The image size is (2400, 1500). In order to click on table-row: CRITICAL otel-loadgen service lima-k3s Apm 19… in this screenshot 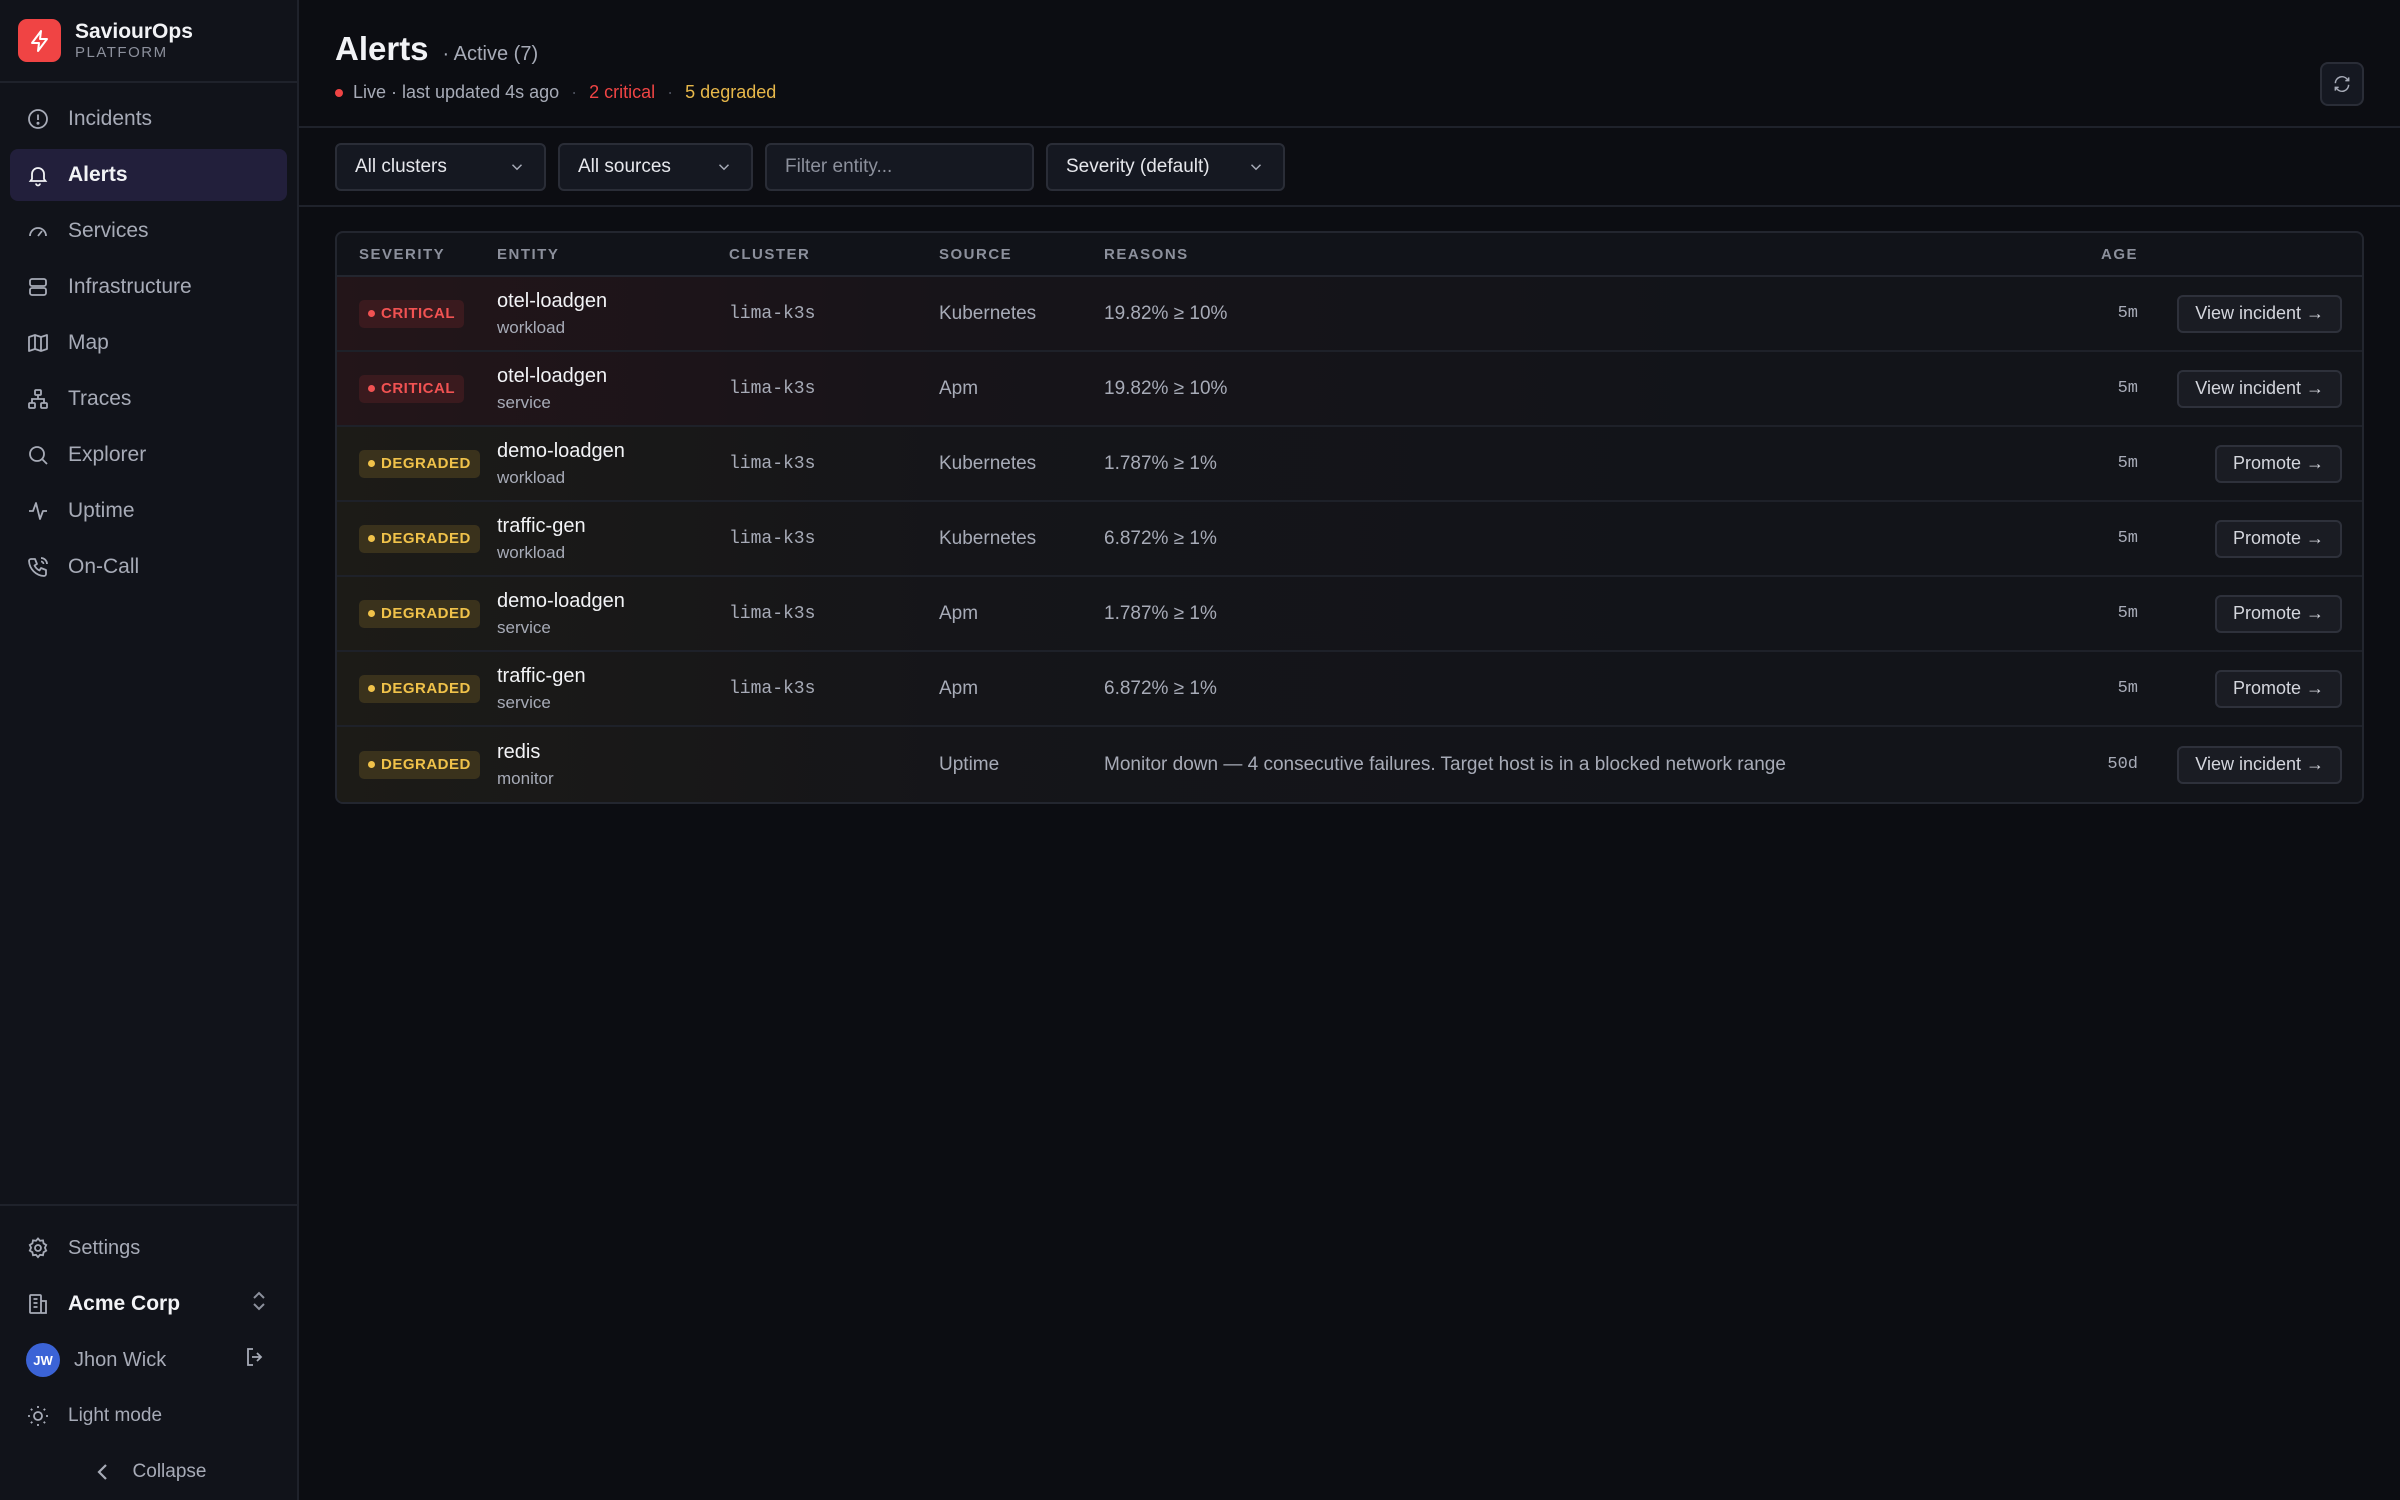, I will do `click(1349, 389)`.